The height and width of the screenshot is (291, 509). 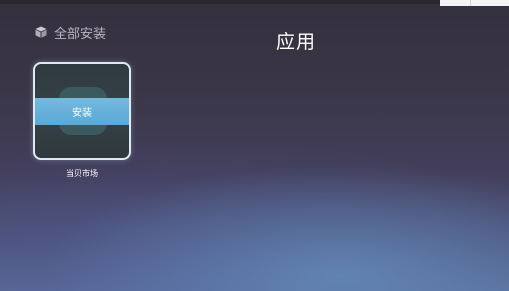 I want to click on install-button-label: 安装, so click(x=82, y=113).